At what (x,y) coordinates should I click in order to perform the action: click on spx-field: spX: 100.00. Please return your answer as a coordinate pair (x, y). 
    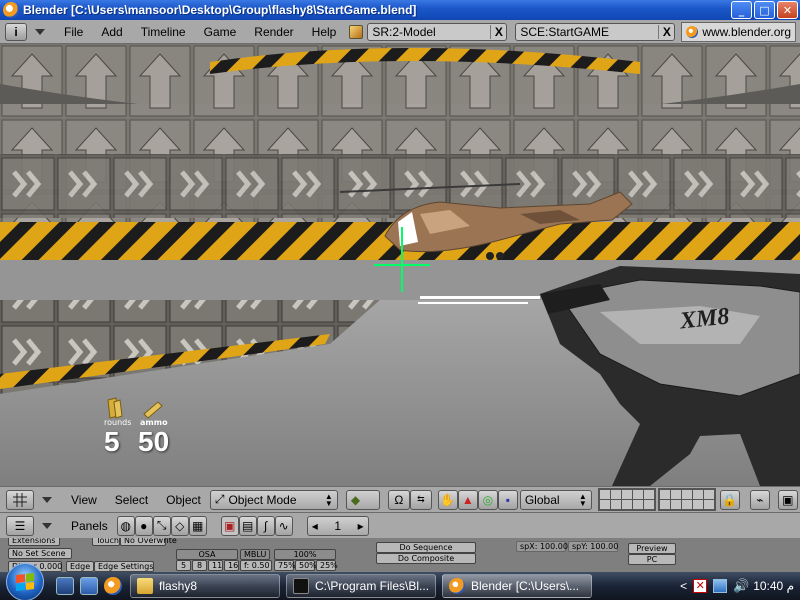
    Looking at the image, I should click on (542, 546).